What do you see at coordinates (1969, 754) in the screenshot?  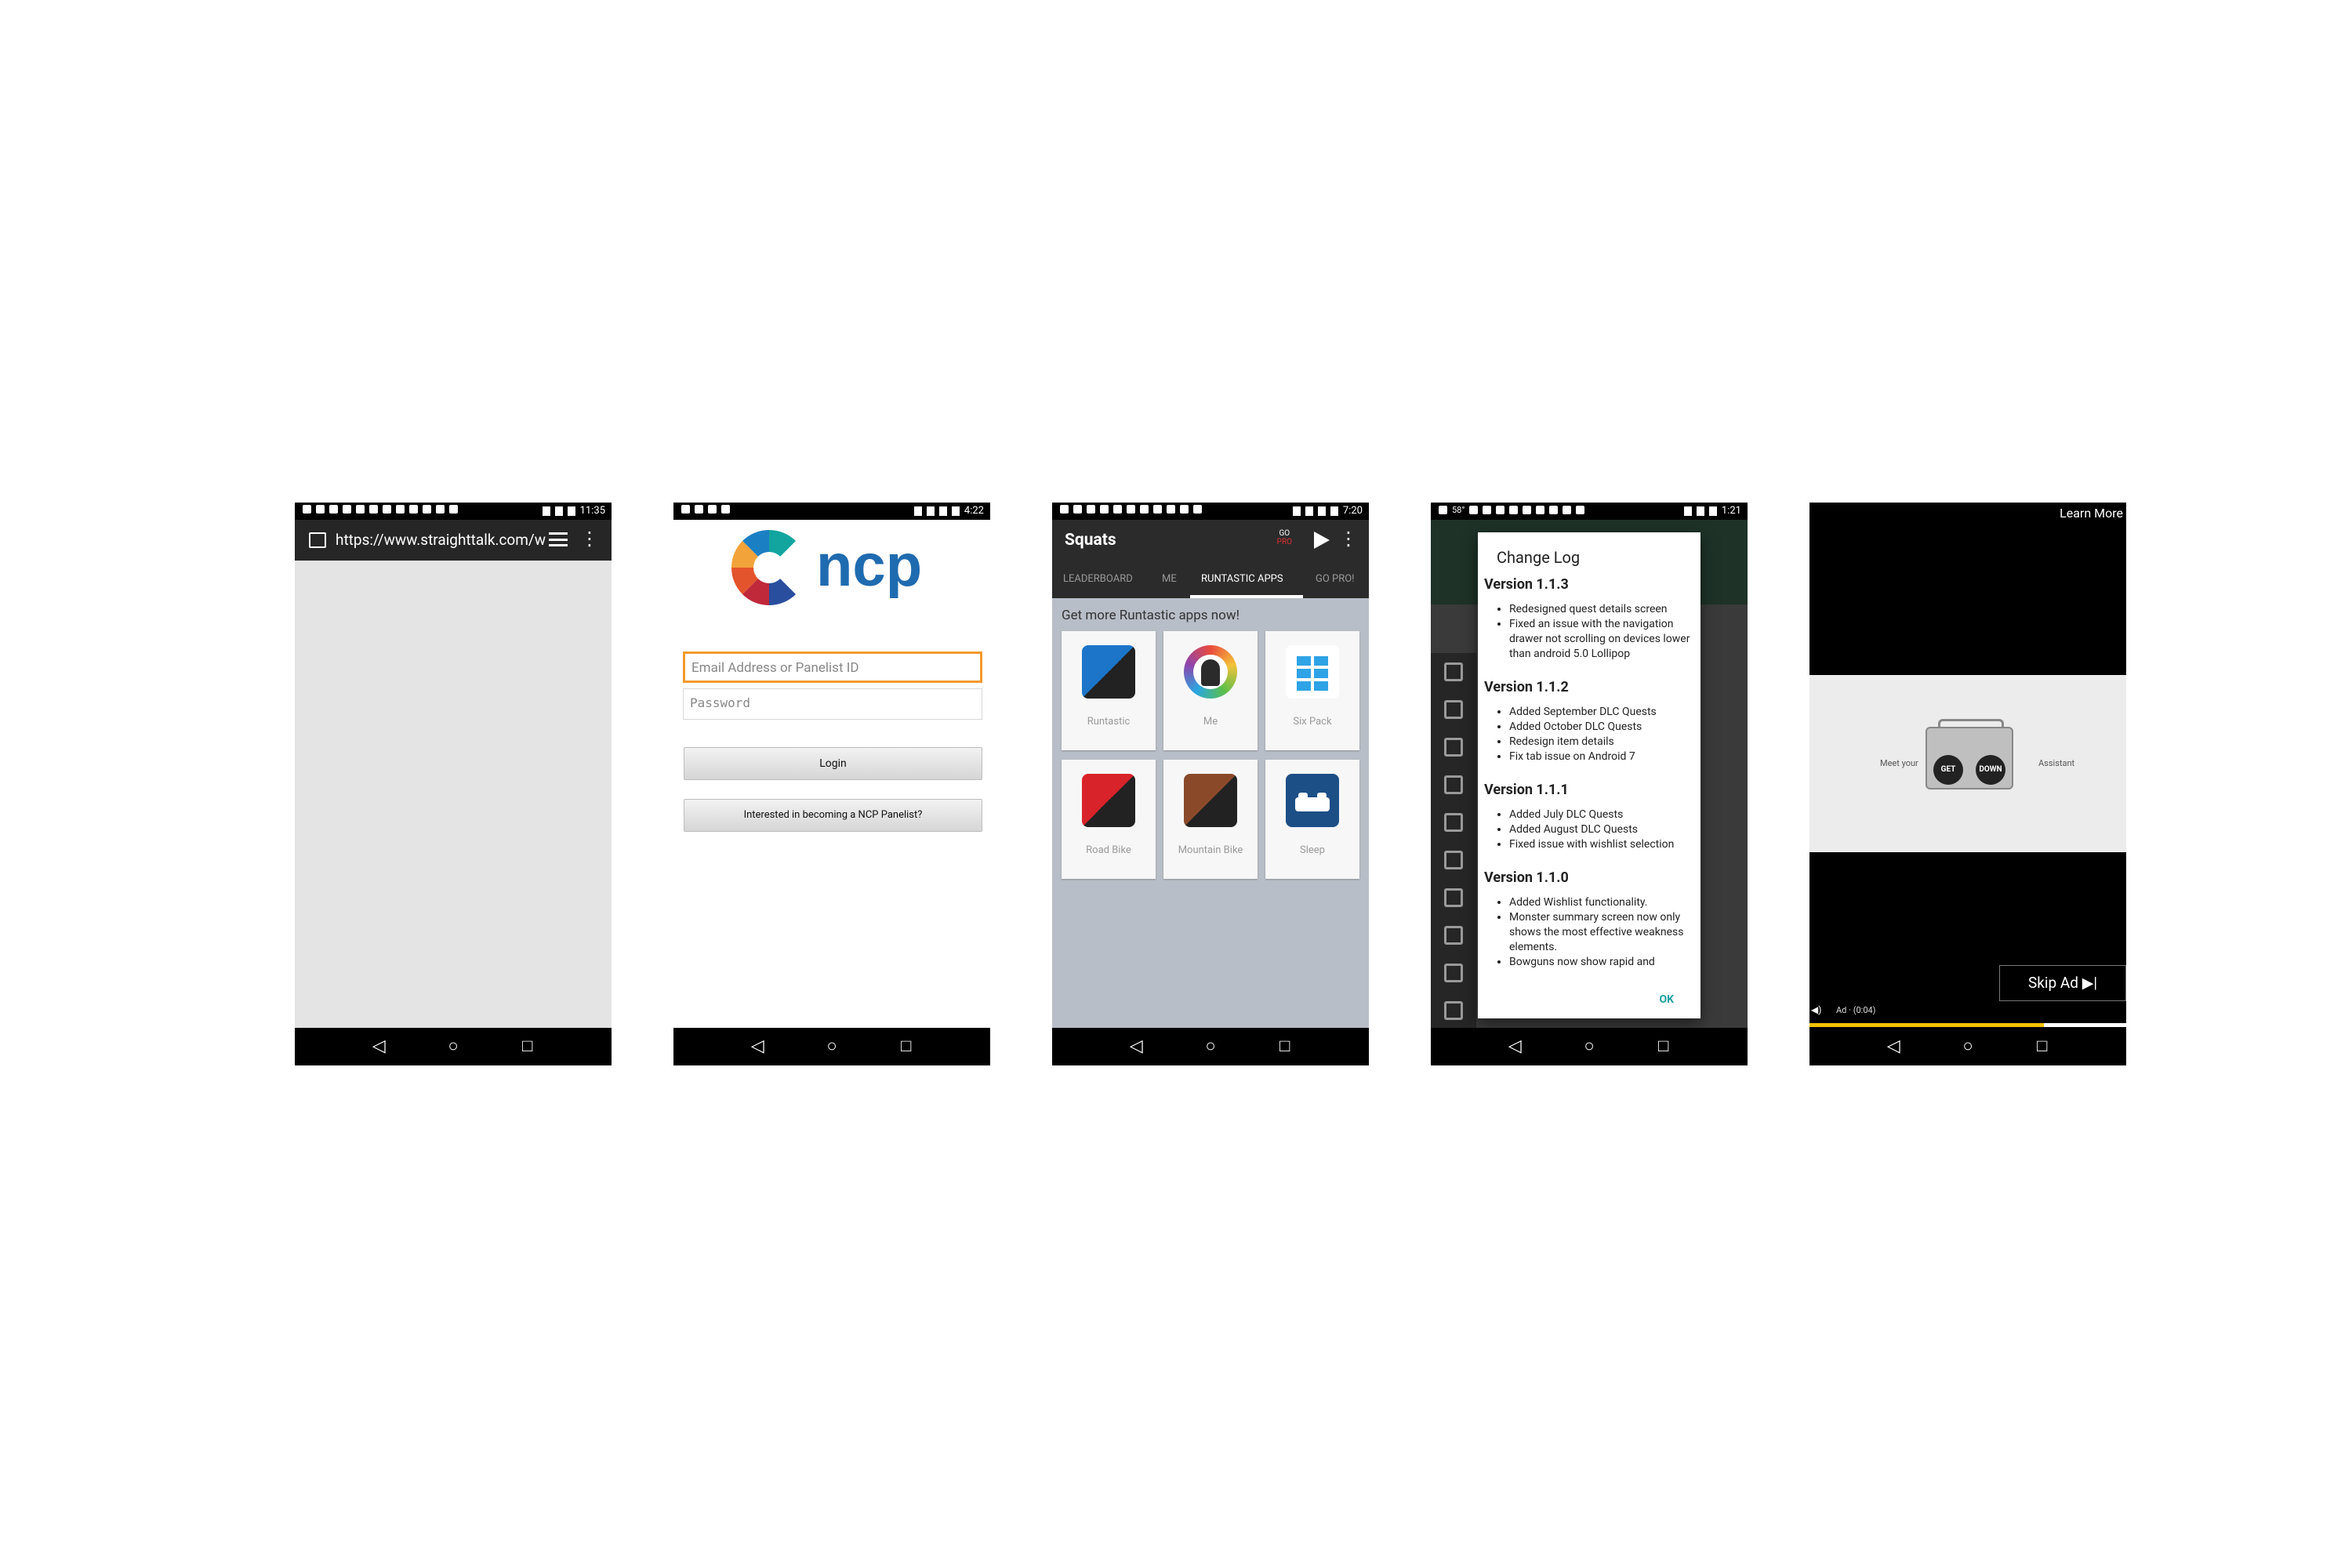 I see `boombox-image: GET DOWN` at bounding box center [1969, 754].